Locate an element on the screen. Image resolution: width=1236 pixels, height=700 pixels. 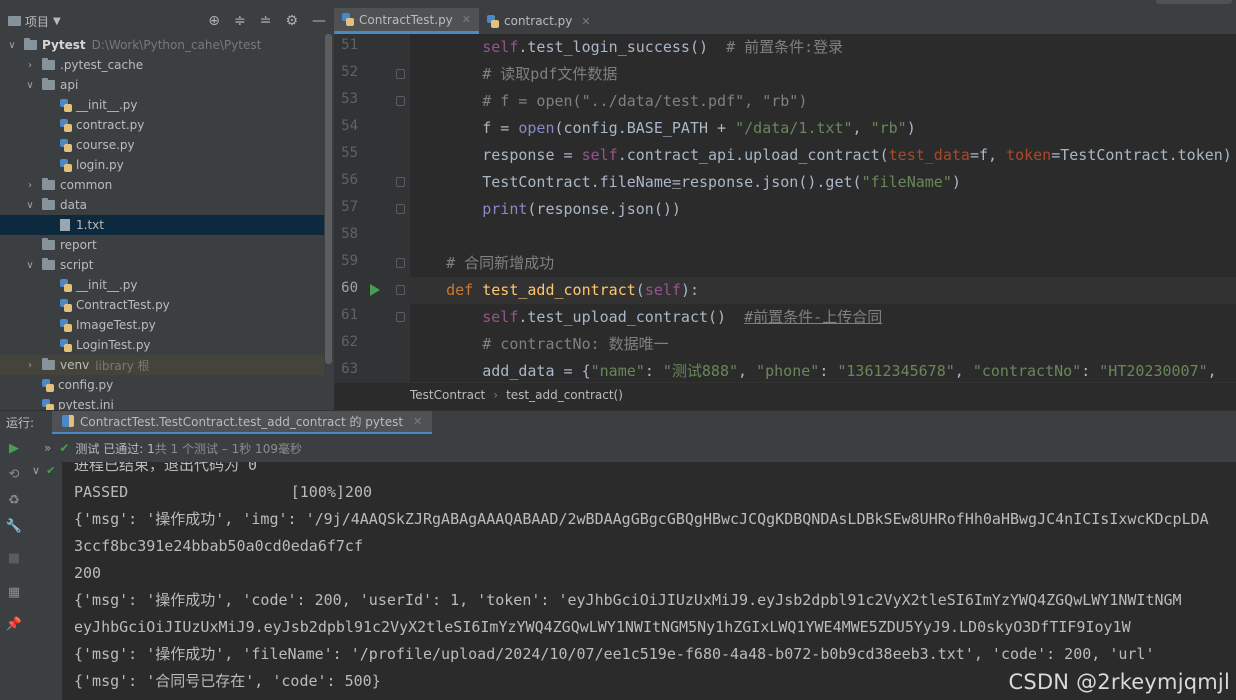
tree-item: config.py is located at coordinates (162, 385).